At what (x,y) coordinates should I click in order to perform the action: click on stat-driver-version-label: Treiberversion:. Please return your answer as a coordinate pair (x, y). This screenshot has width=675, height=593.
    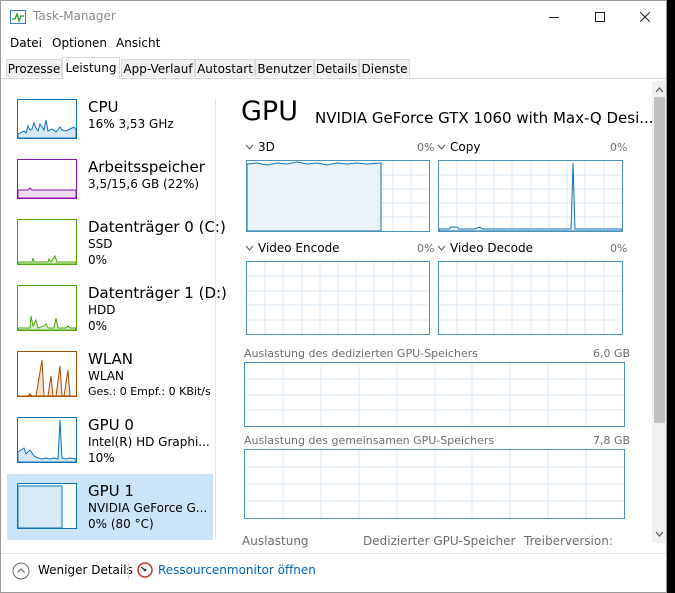
    Looking at the image, I should click on (568, 541).